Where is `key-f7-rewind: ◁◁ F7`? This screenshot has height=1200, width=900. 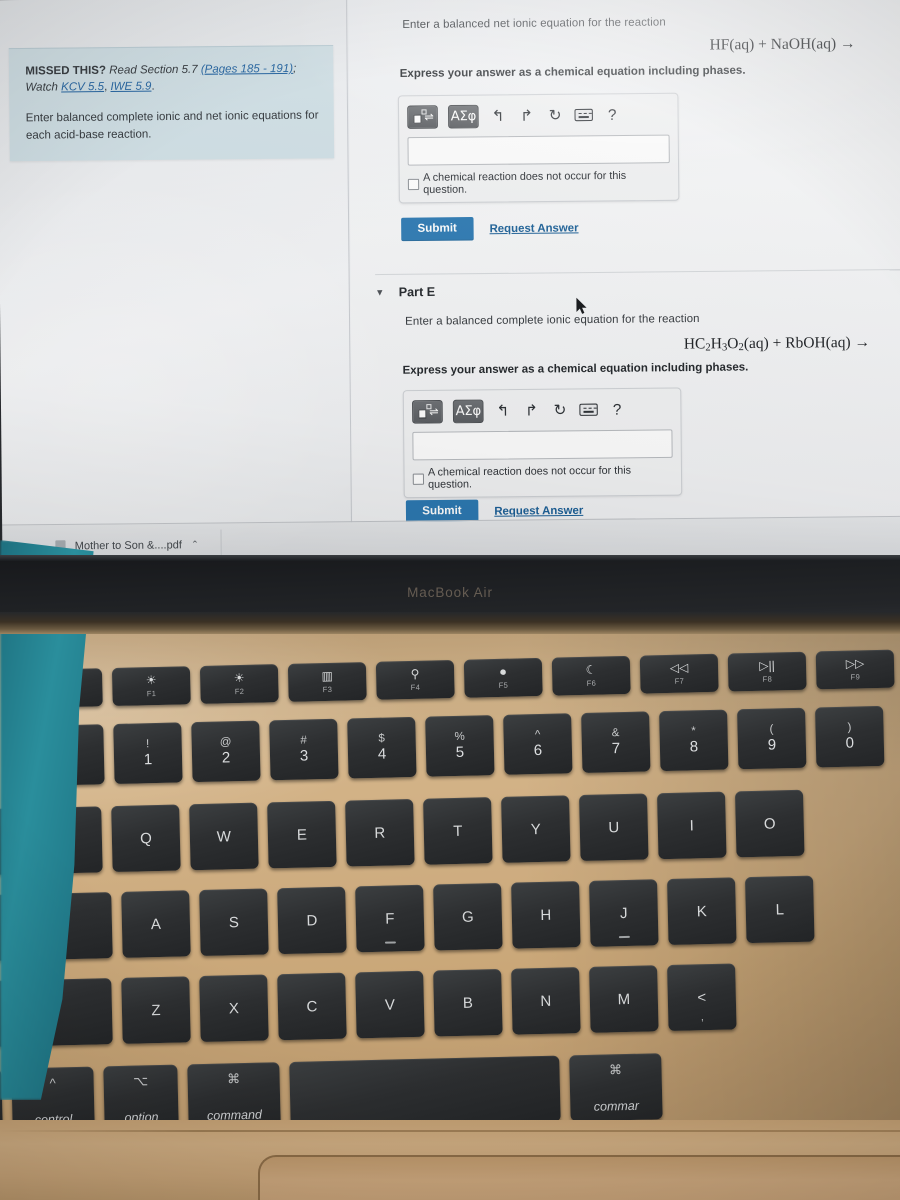 key-f7-rewind: ◁◁ F7 is located at coordinates (679, 673).